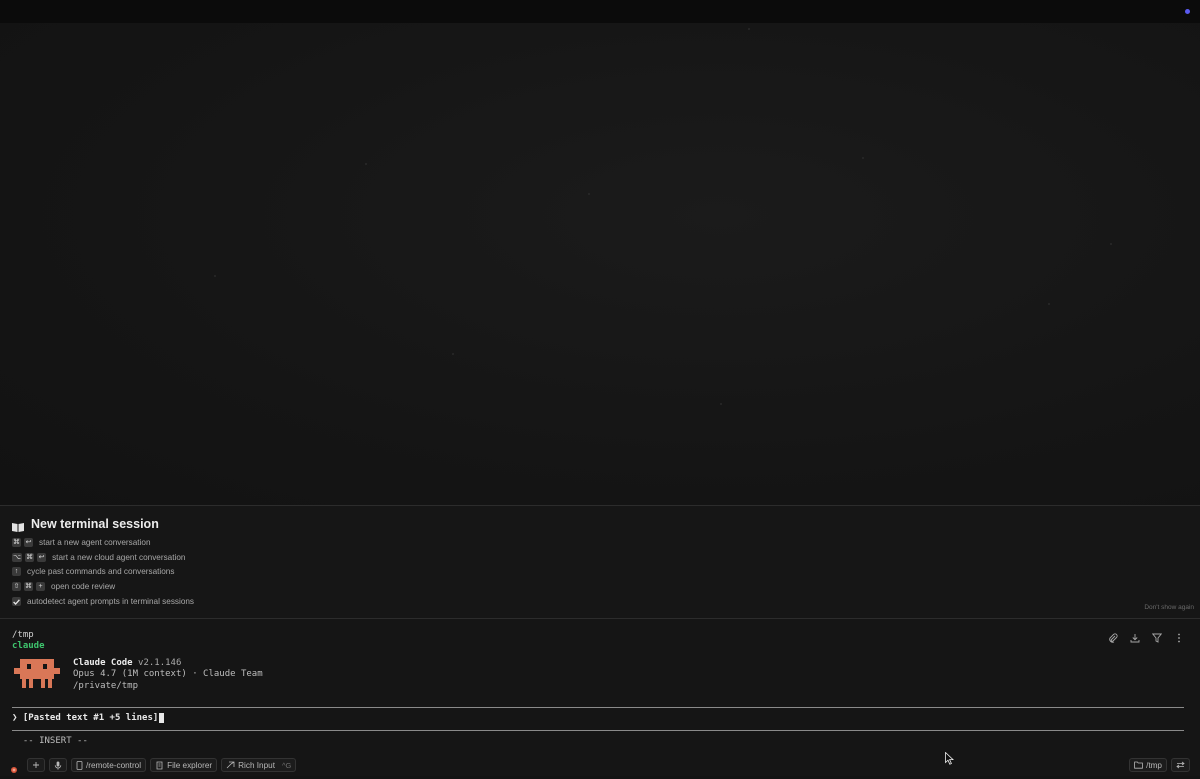 This screenshot has height=779, width=1200. Describe the element at coordinates (598, 707) in the screenshot. I see `prompt-top-rule` at that location.